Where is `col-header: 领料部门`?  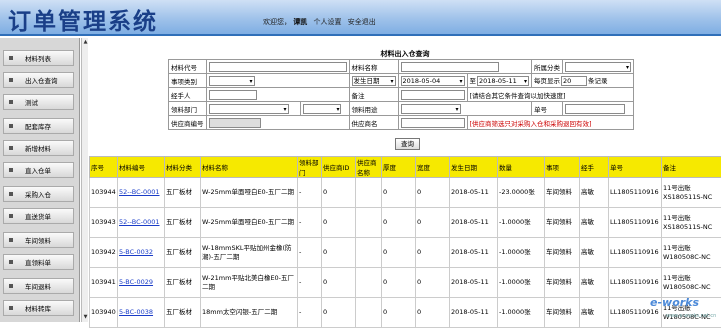
col-header: 领料部门 is located at coordinates (310, 167).